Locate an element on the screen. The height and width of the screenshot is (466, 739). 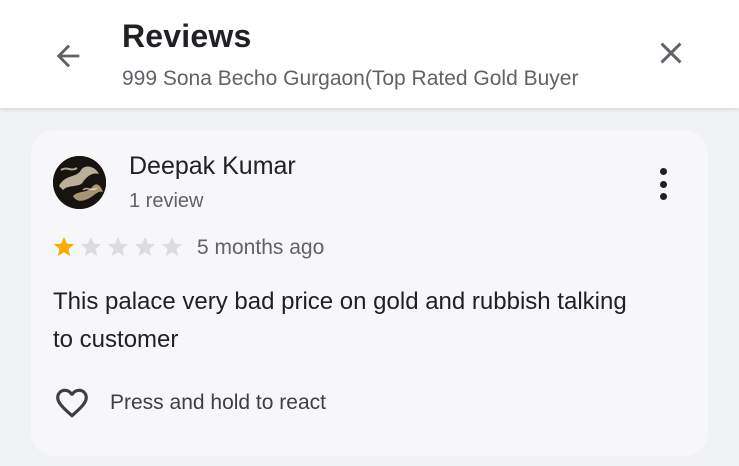
heart-outline-icon is located at coordinates (72, 403).